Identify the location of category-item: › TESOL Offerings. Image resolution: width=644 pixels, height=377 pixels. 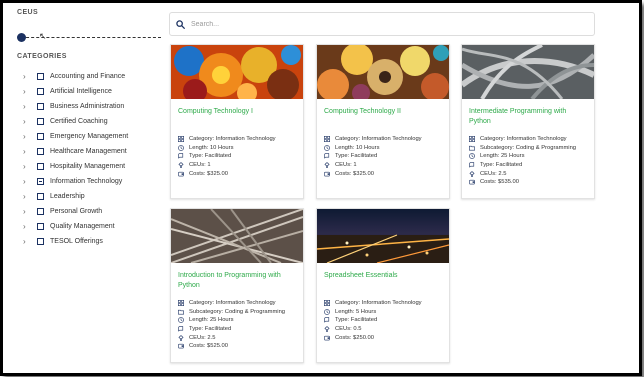
(91, 241).